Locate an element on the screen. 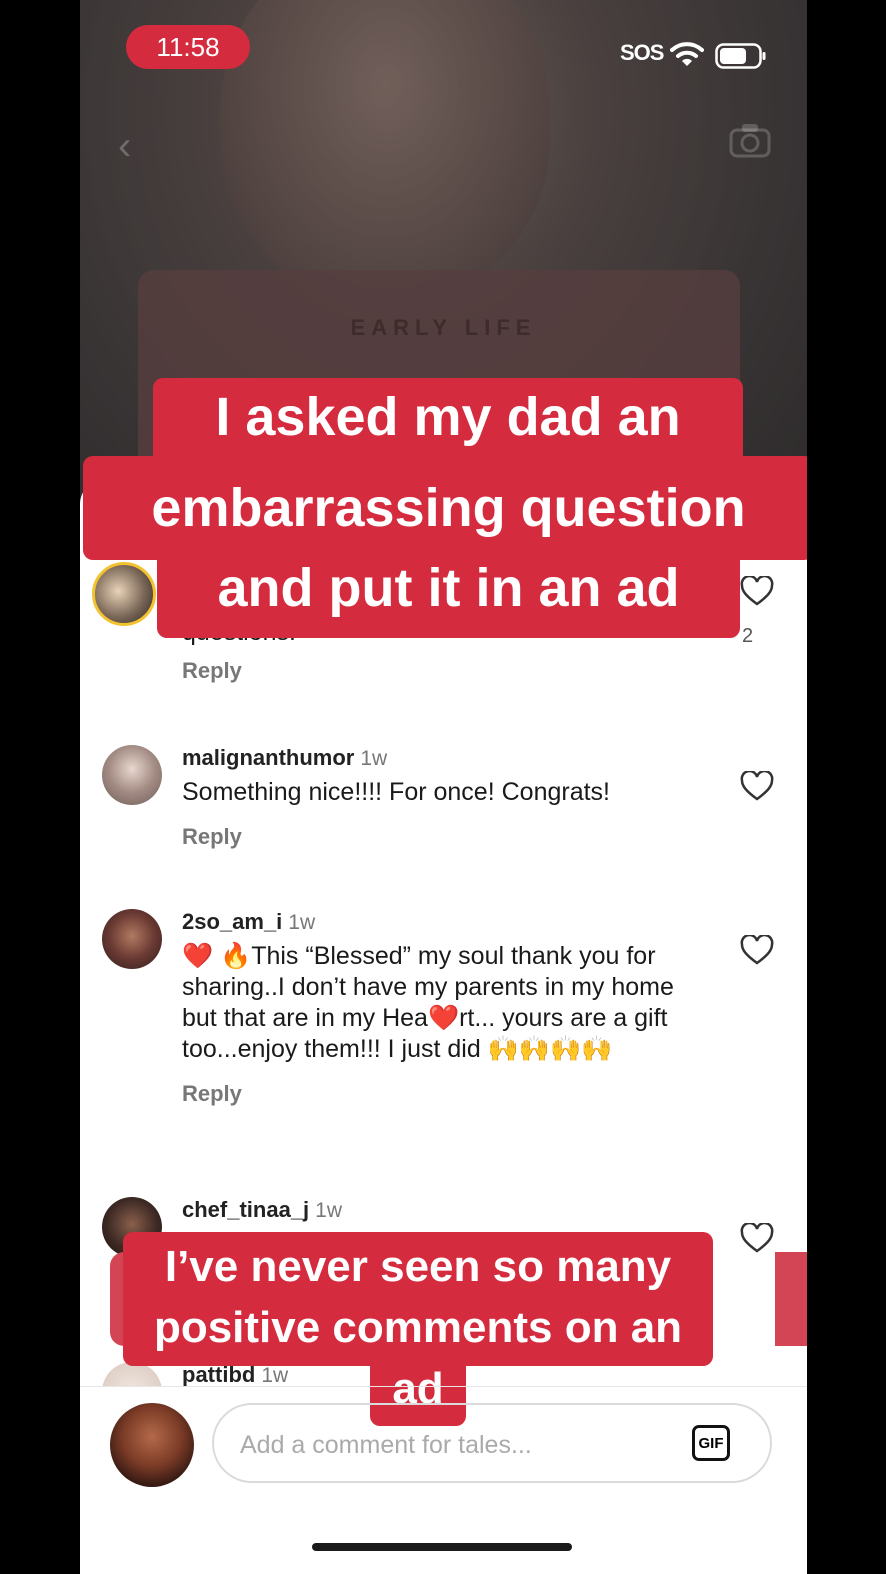 The image size is (886, 1574). back-icon: ‹ is located at coordinates (124, 146).